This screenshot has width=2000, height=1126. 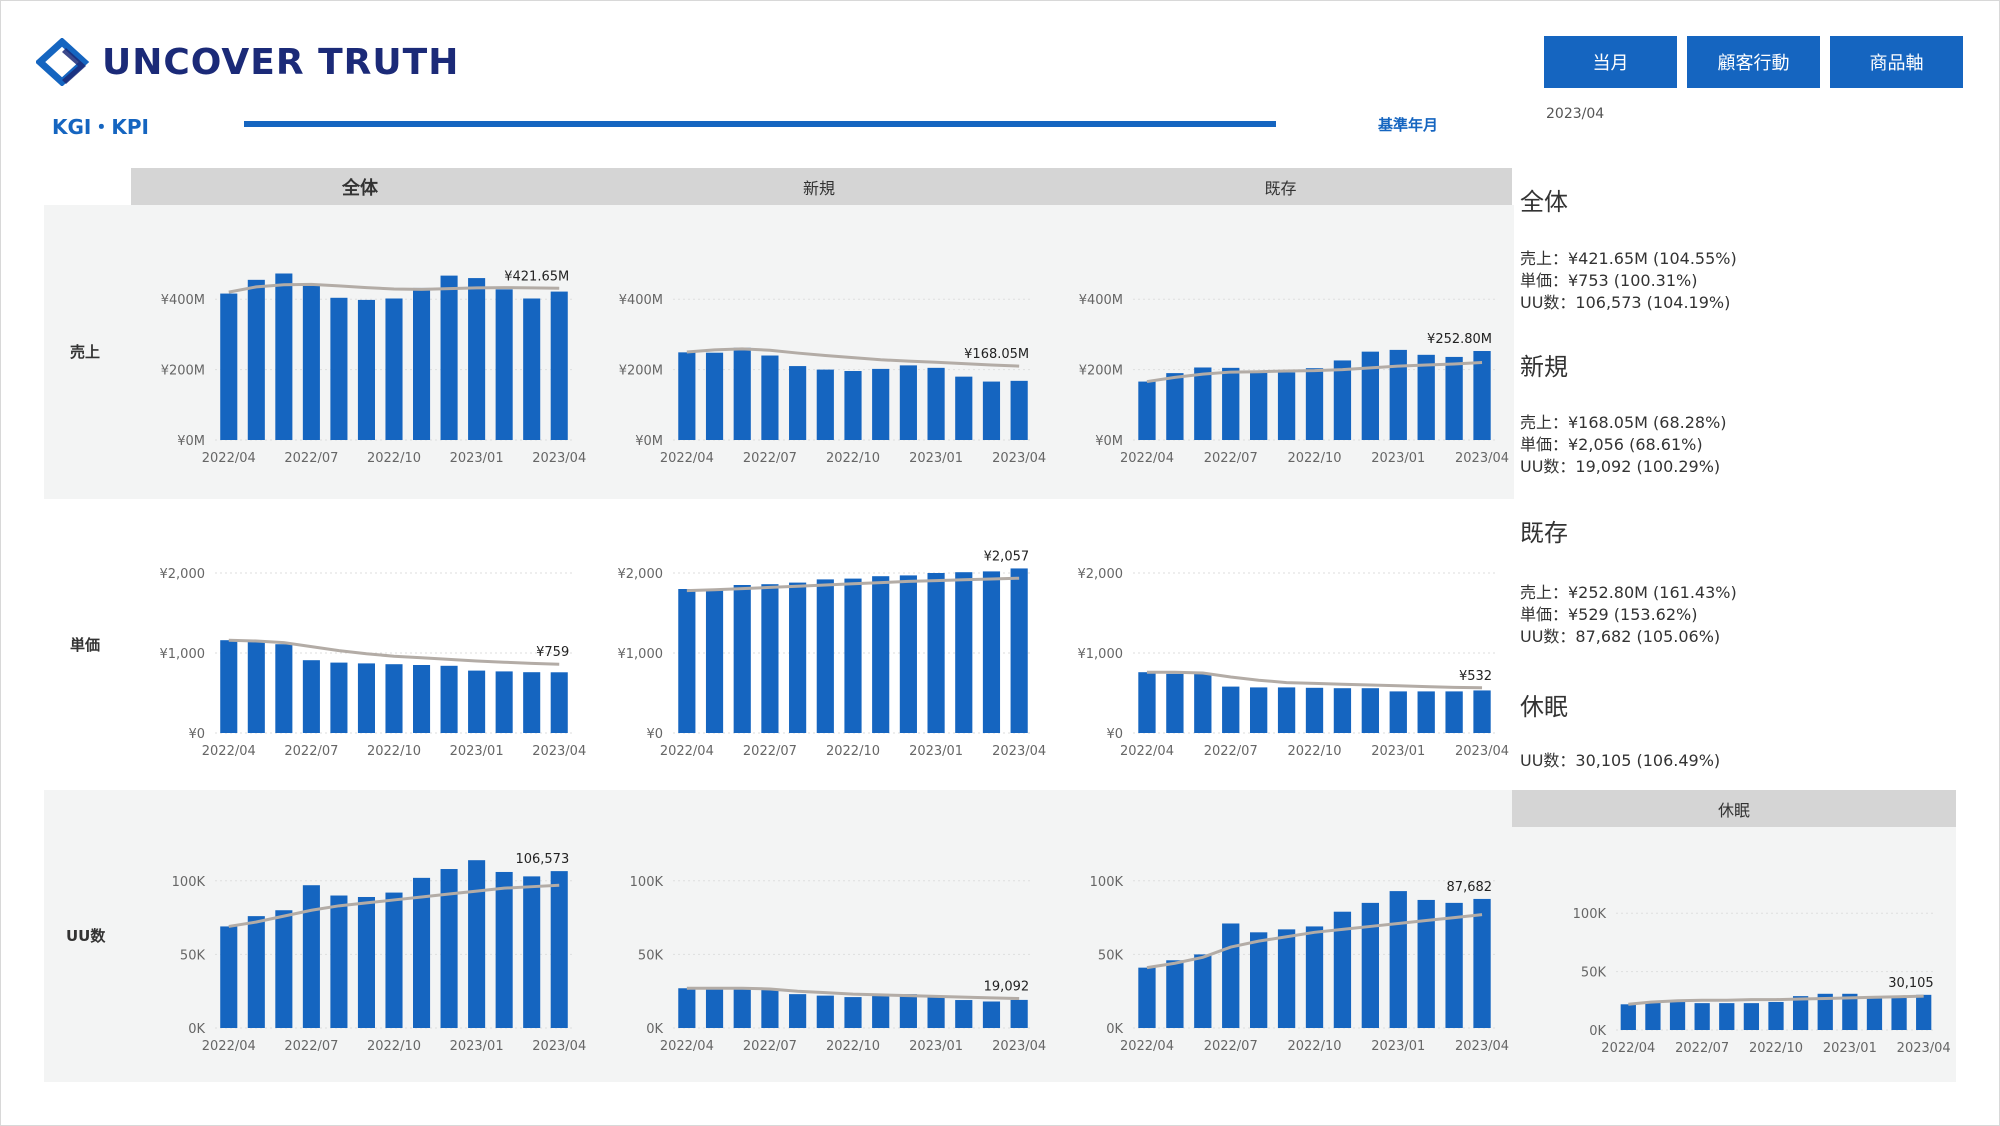 I want to click on y-tick-label: ¥0M, so click(x=191, y=441).